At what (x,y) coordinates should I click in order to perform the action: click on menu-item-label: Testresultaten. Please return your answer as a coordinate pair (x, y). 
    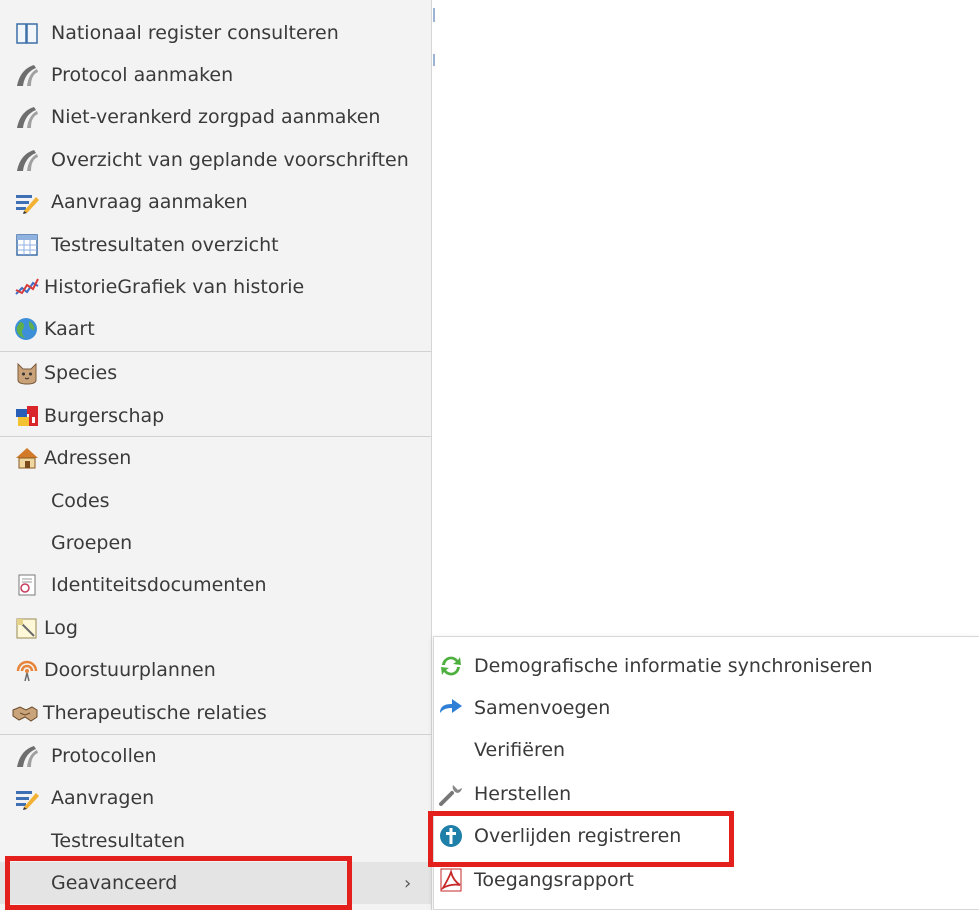
    Looking at the image, I should click on (118, 841).